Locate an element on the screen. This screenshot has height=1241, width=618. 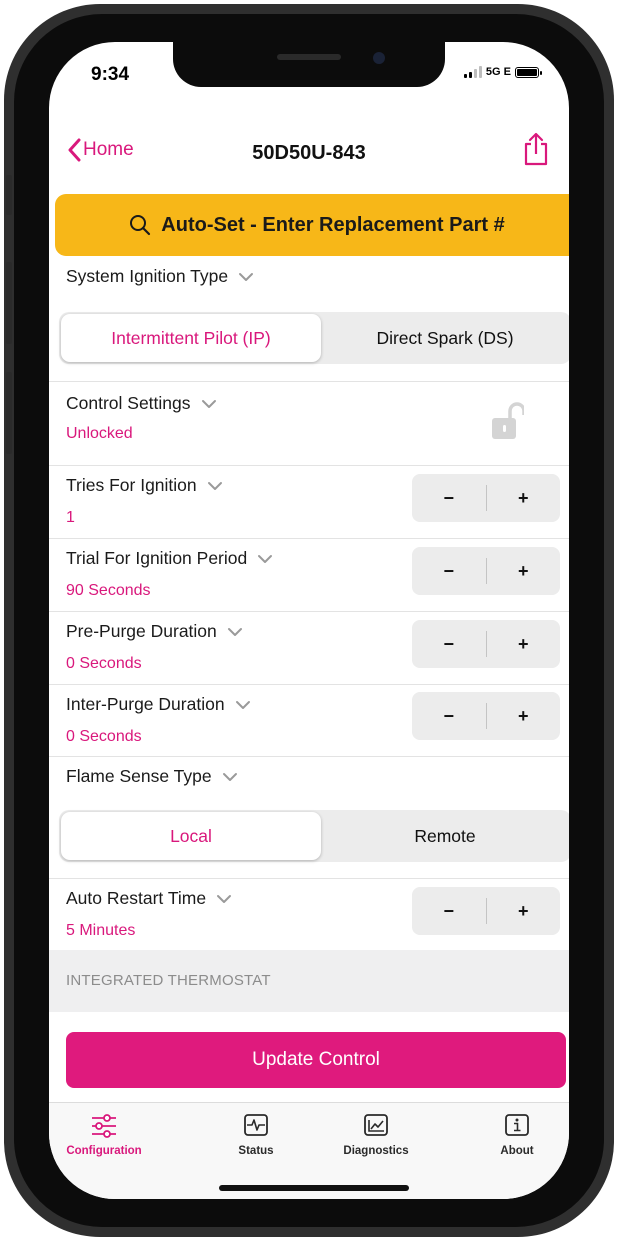
flame-sense-segmented-control: Local Remote is located at coordinates (314, 836).